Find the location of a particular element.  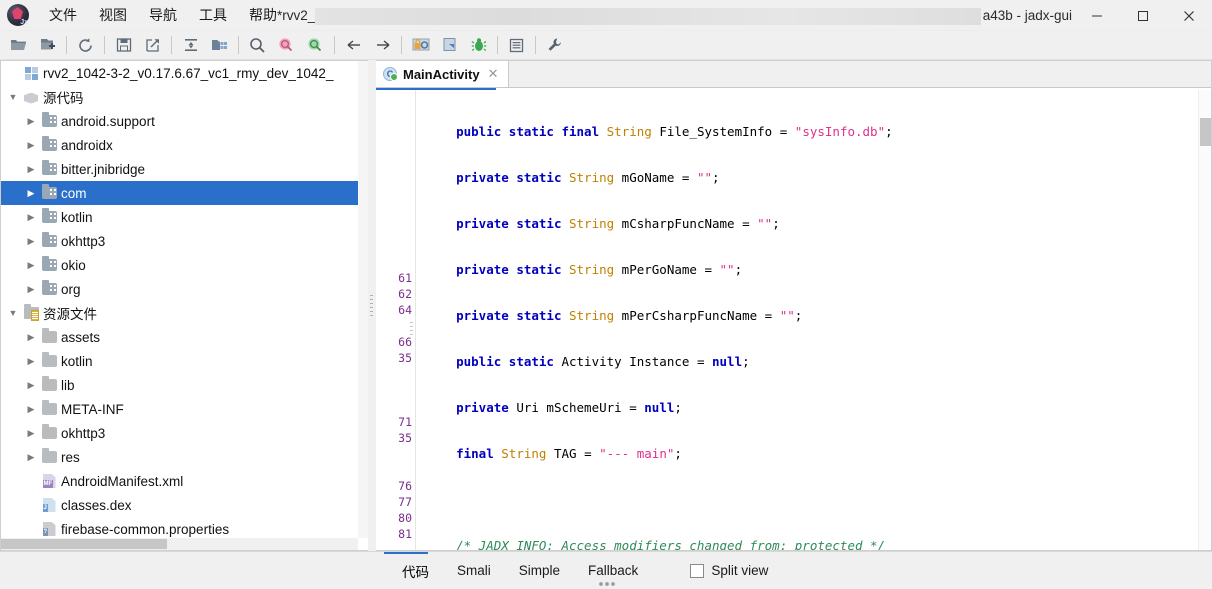

resource-folder-icon is located at coordinates (31, 312).